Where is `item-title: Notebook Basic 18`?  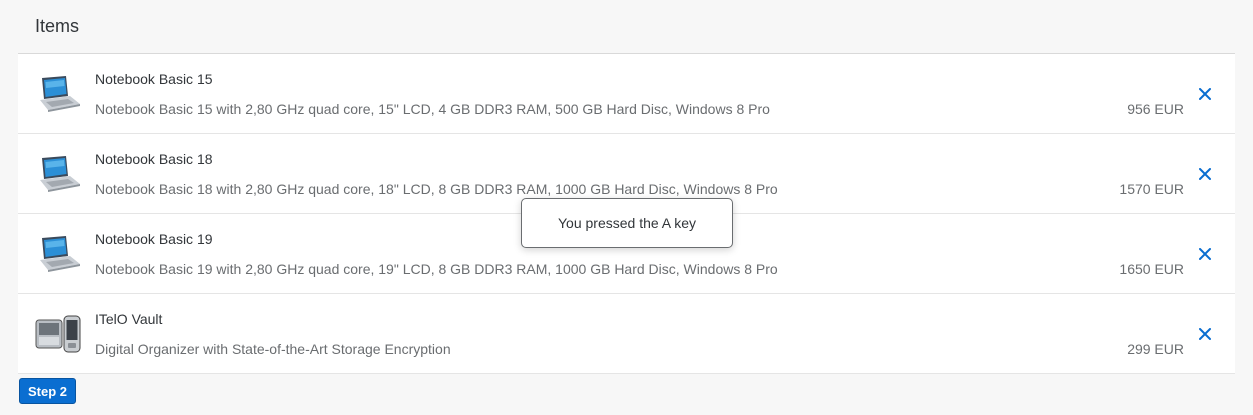 item-title: Notebook Basic 18 is located at coordinates (154, 159).